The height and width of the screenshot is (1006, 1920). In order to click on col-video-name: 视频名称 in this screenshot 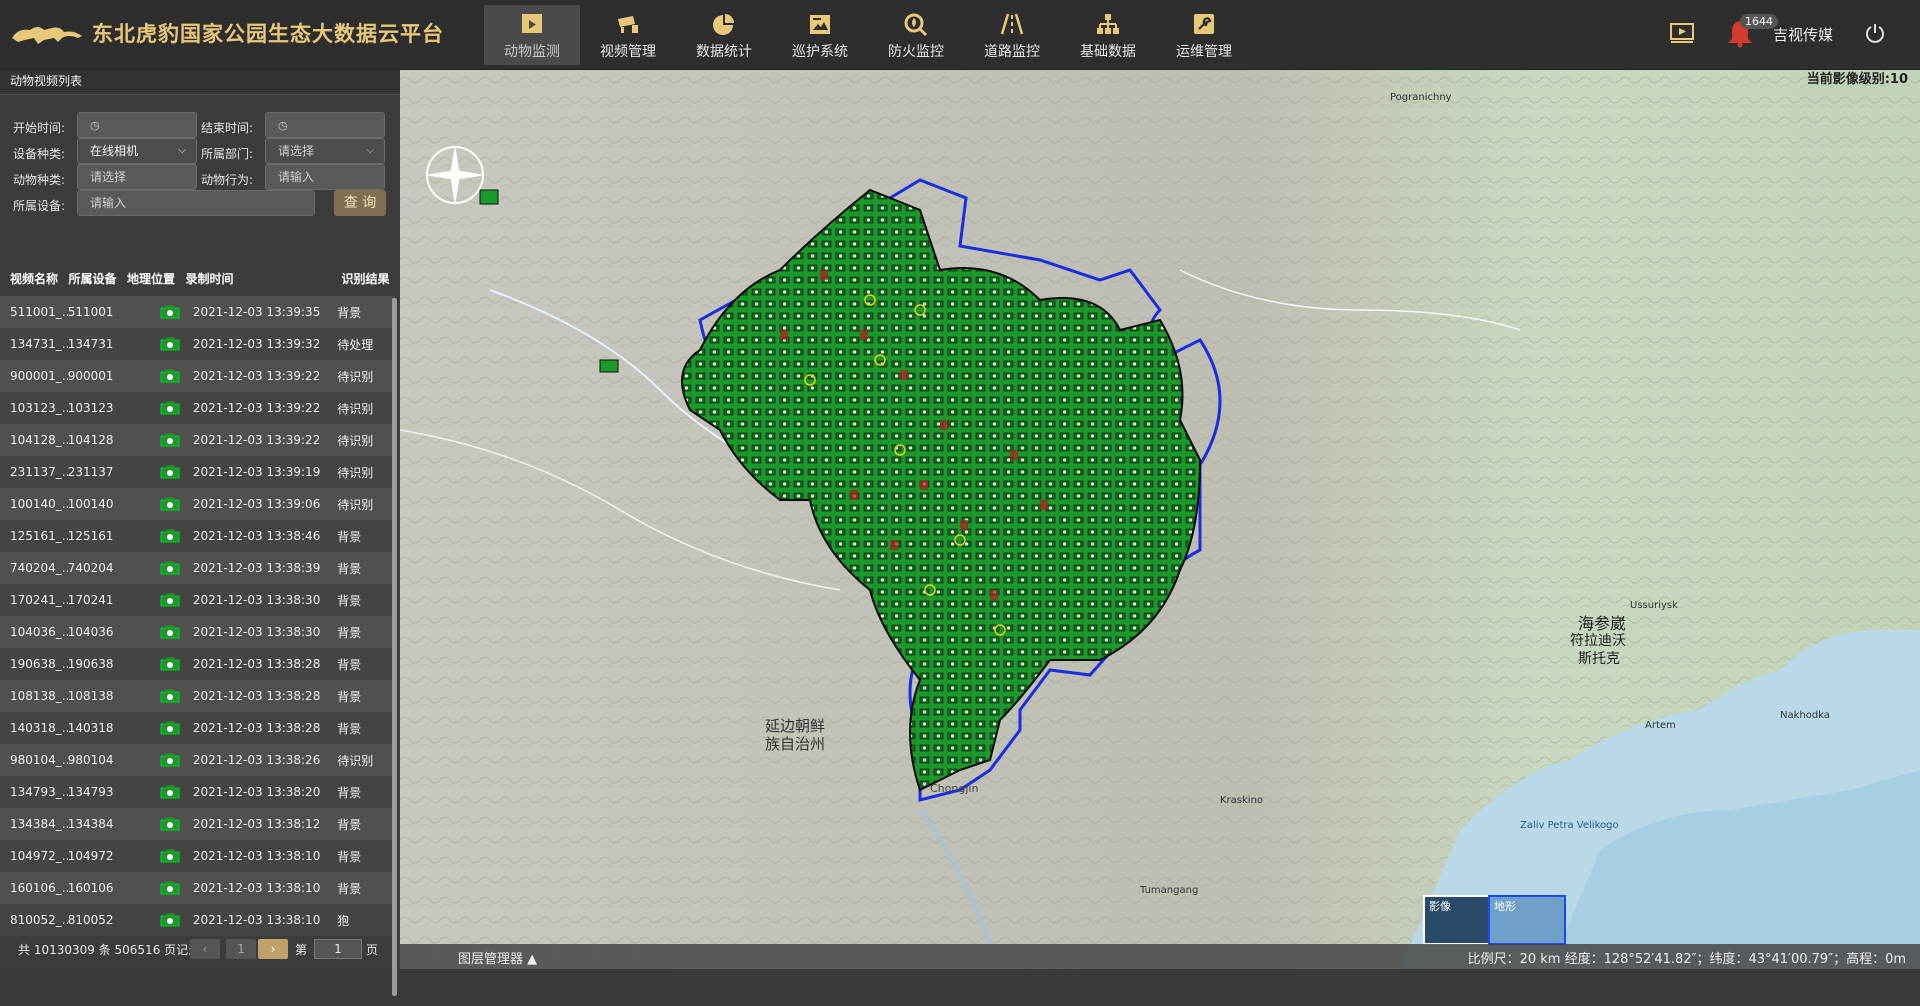, I will do `click(34, 283)`.